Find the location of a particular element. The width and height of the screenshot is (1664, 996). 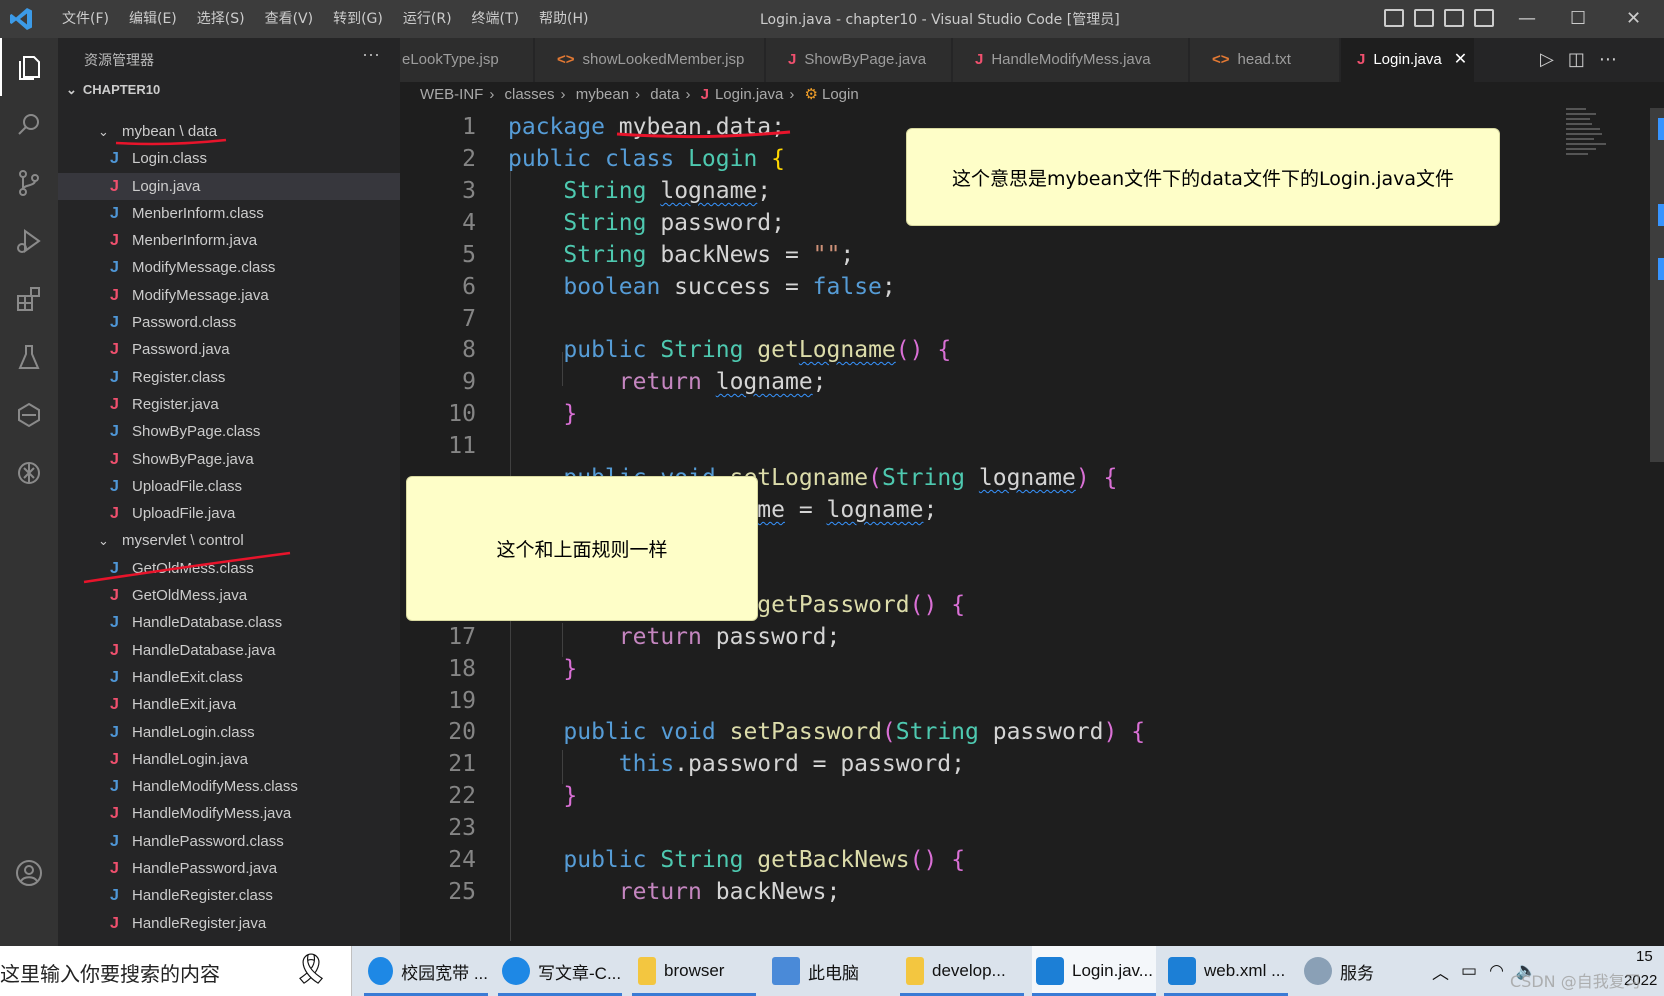

taskbar-search: 这里输入你要搜索的内容 🎗 is located at coordinates (176, 971).